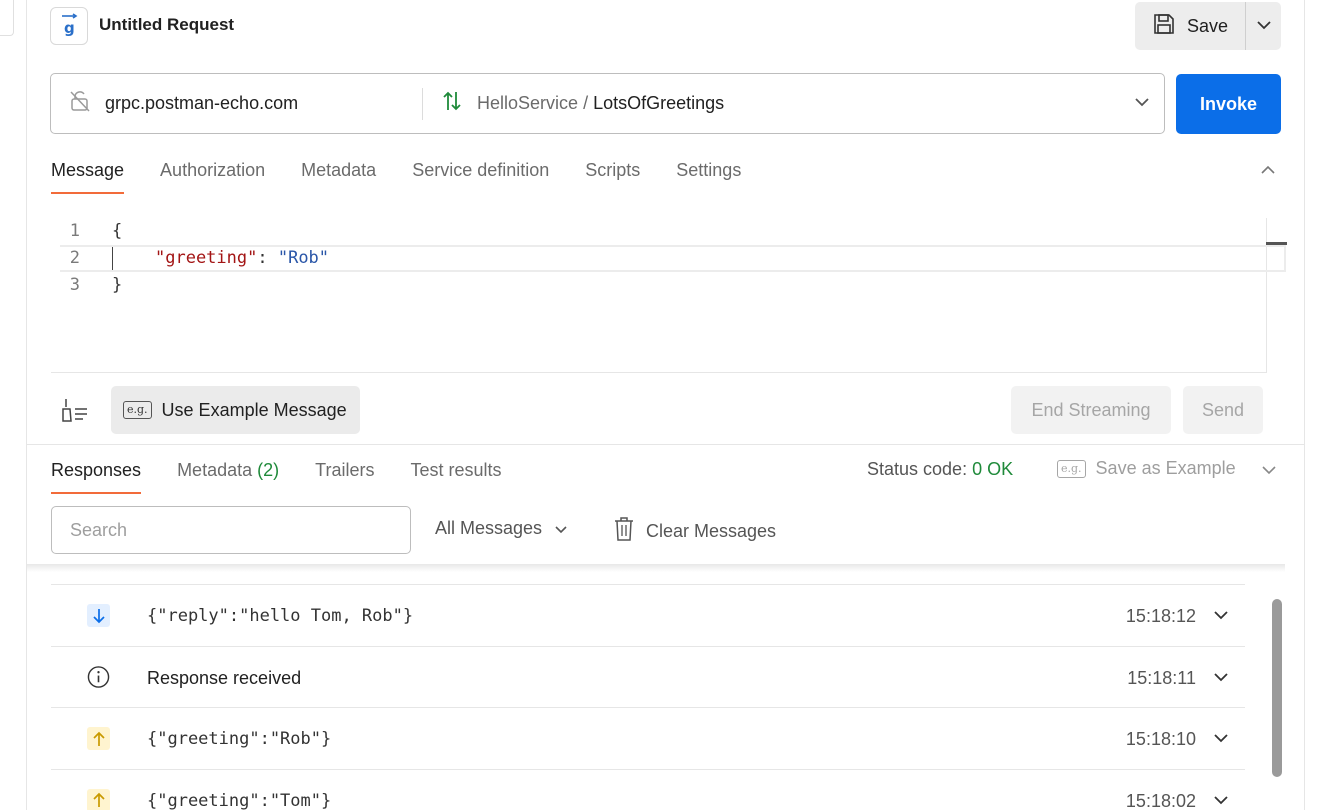 The image size is (1326, 810). Describe the element at coordinates (1160, 739) in the screenshot. I see `message-timestamp: 15:18:10` at that location.